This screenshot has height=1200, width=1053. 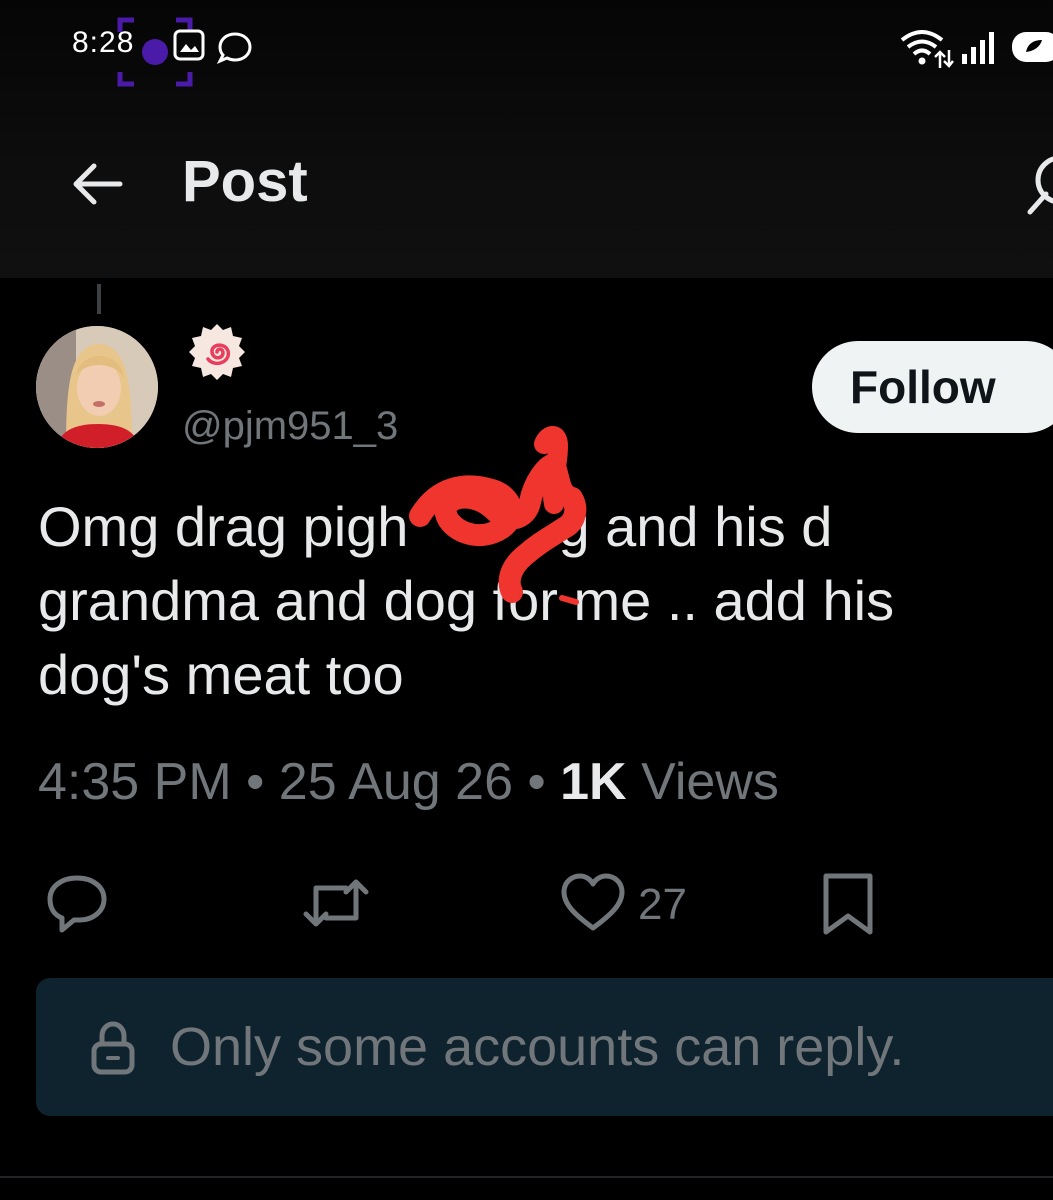 What do you see at coordinates (710, 782) in the screenshot?
I see `views-label: Views` at bounding box center [710, 782].